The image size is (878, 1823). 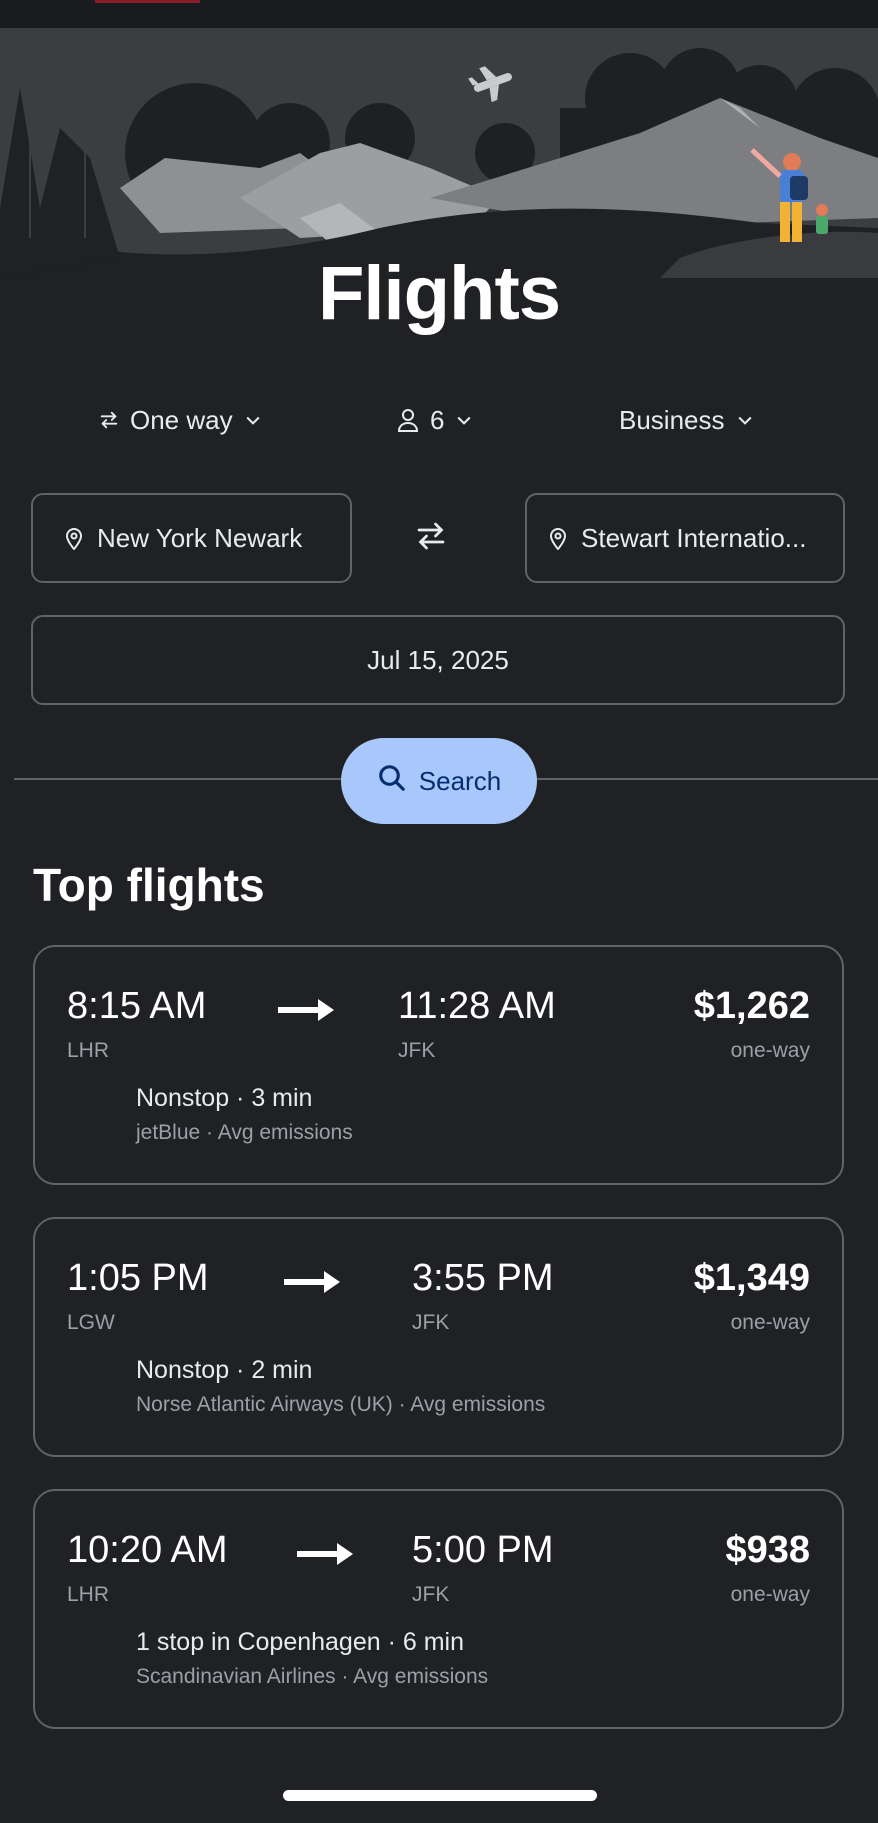 I want to click on origin-code: LGW, so click(x=91, y=1322).